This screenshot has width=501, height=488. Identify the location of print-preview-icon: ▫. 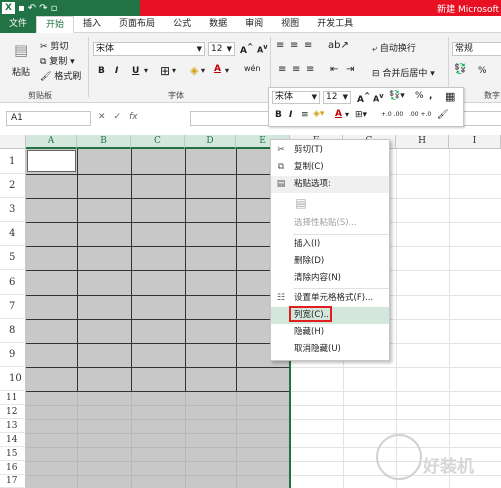
(54, 8).